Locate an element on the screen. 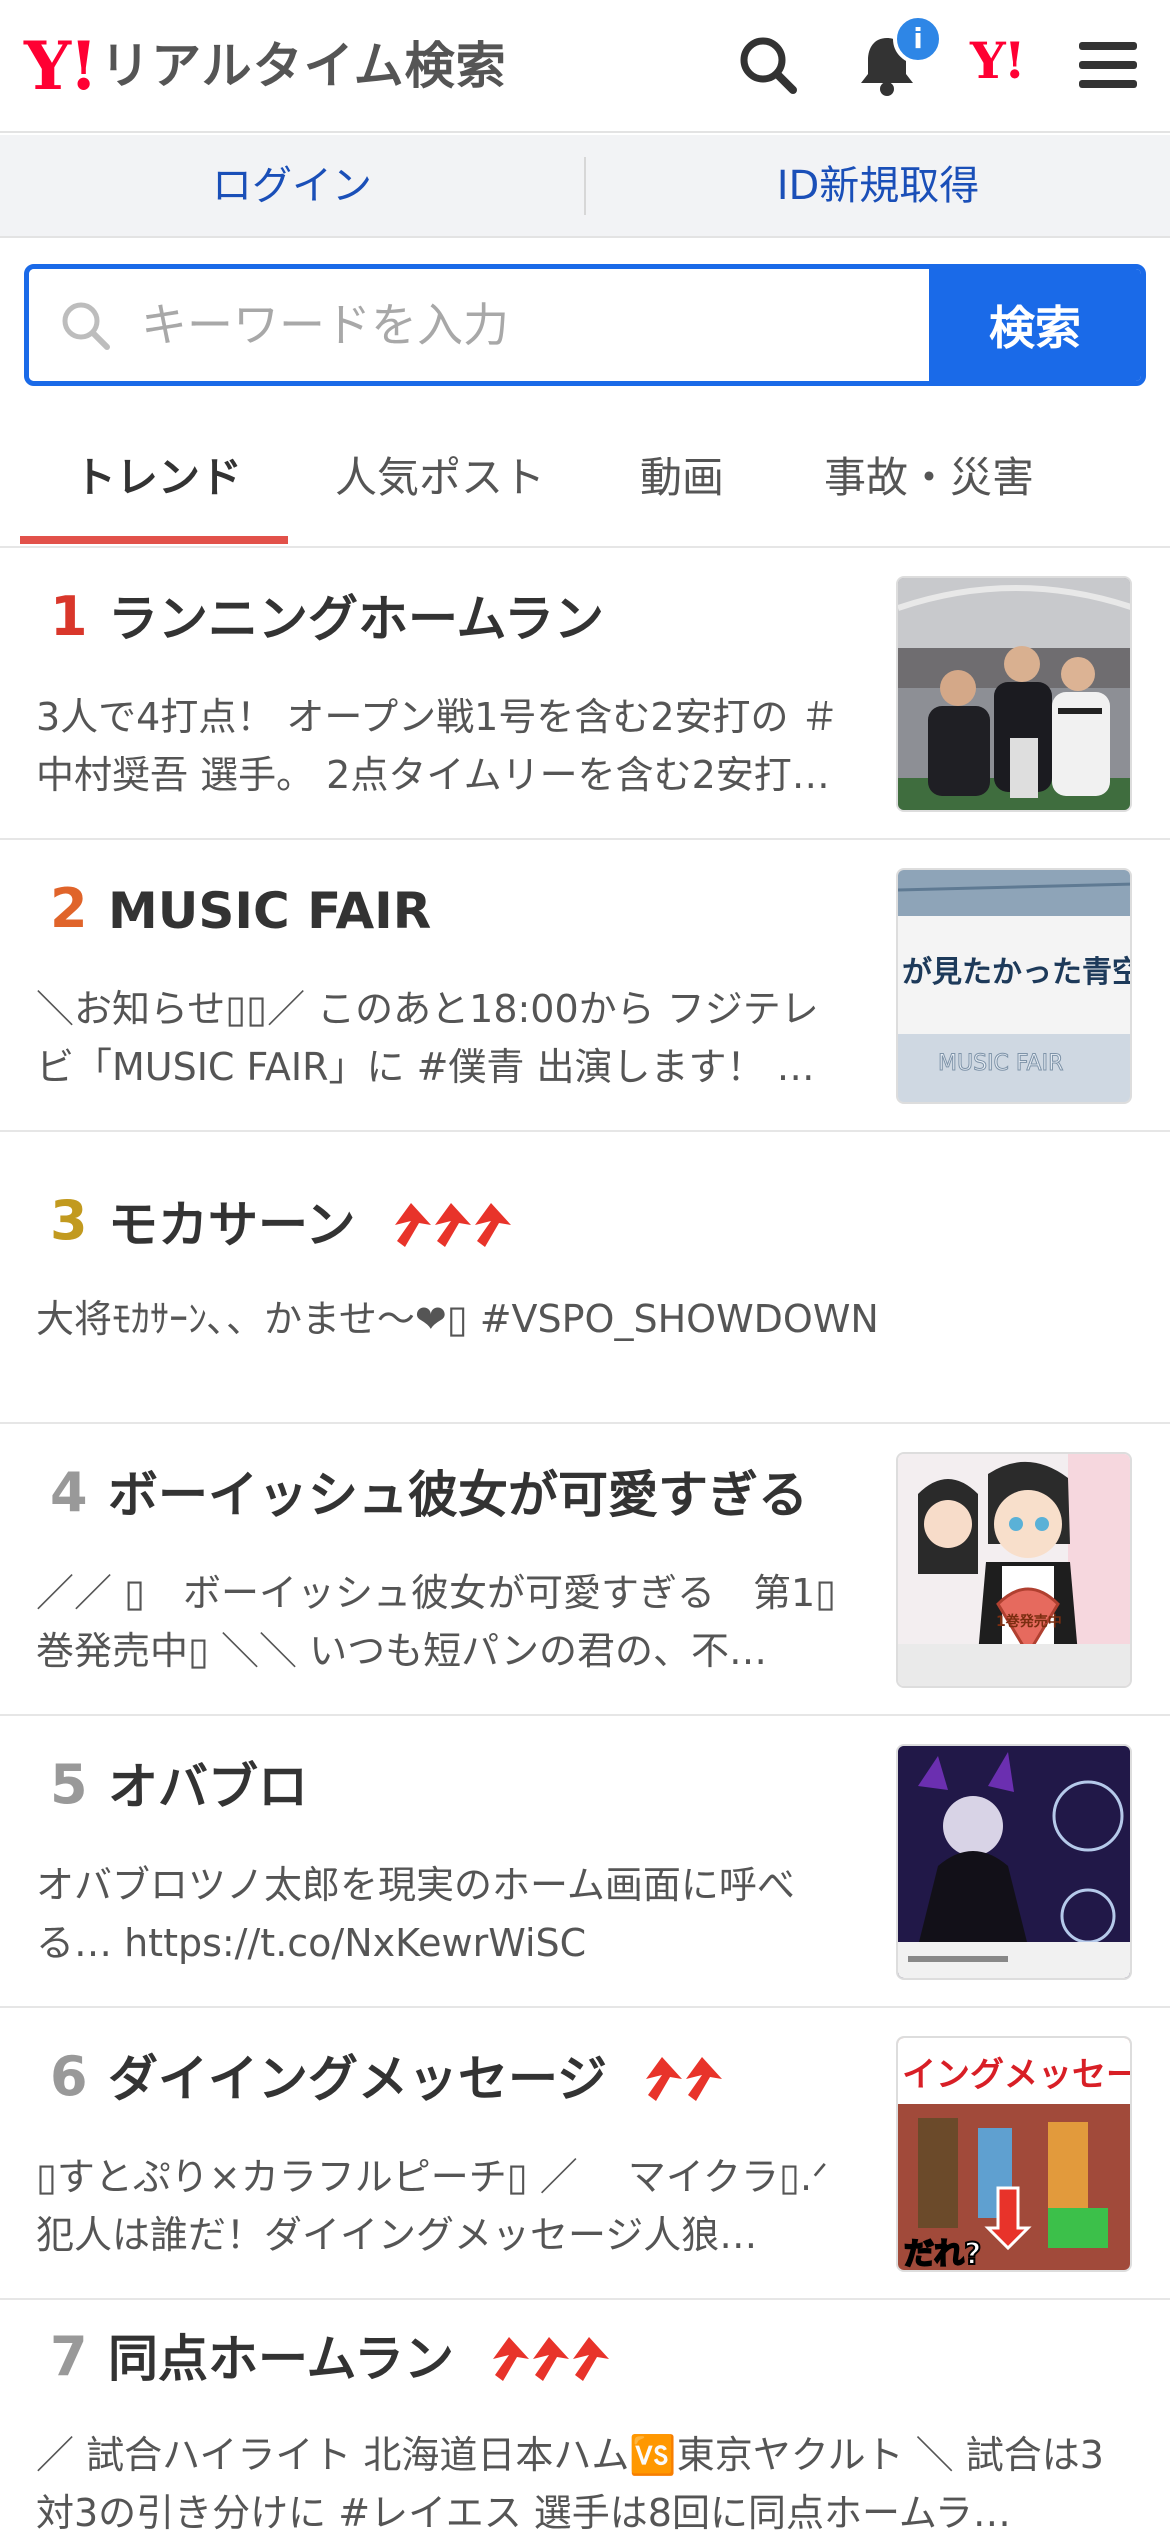  trend-title: ランニングホームラン is located at coordinates (356, 619).